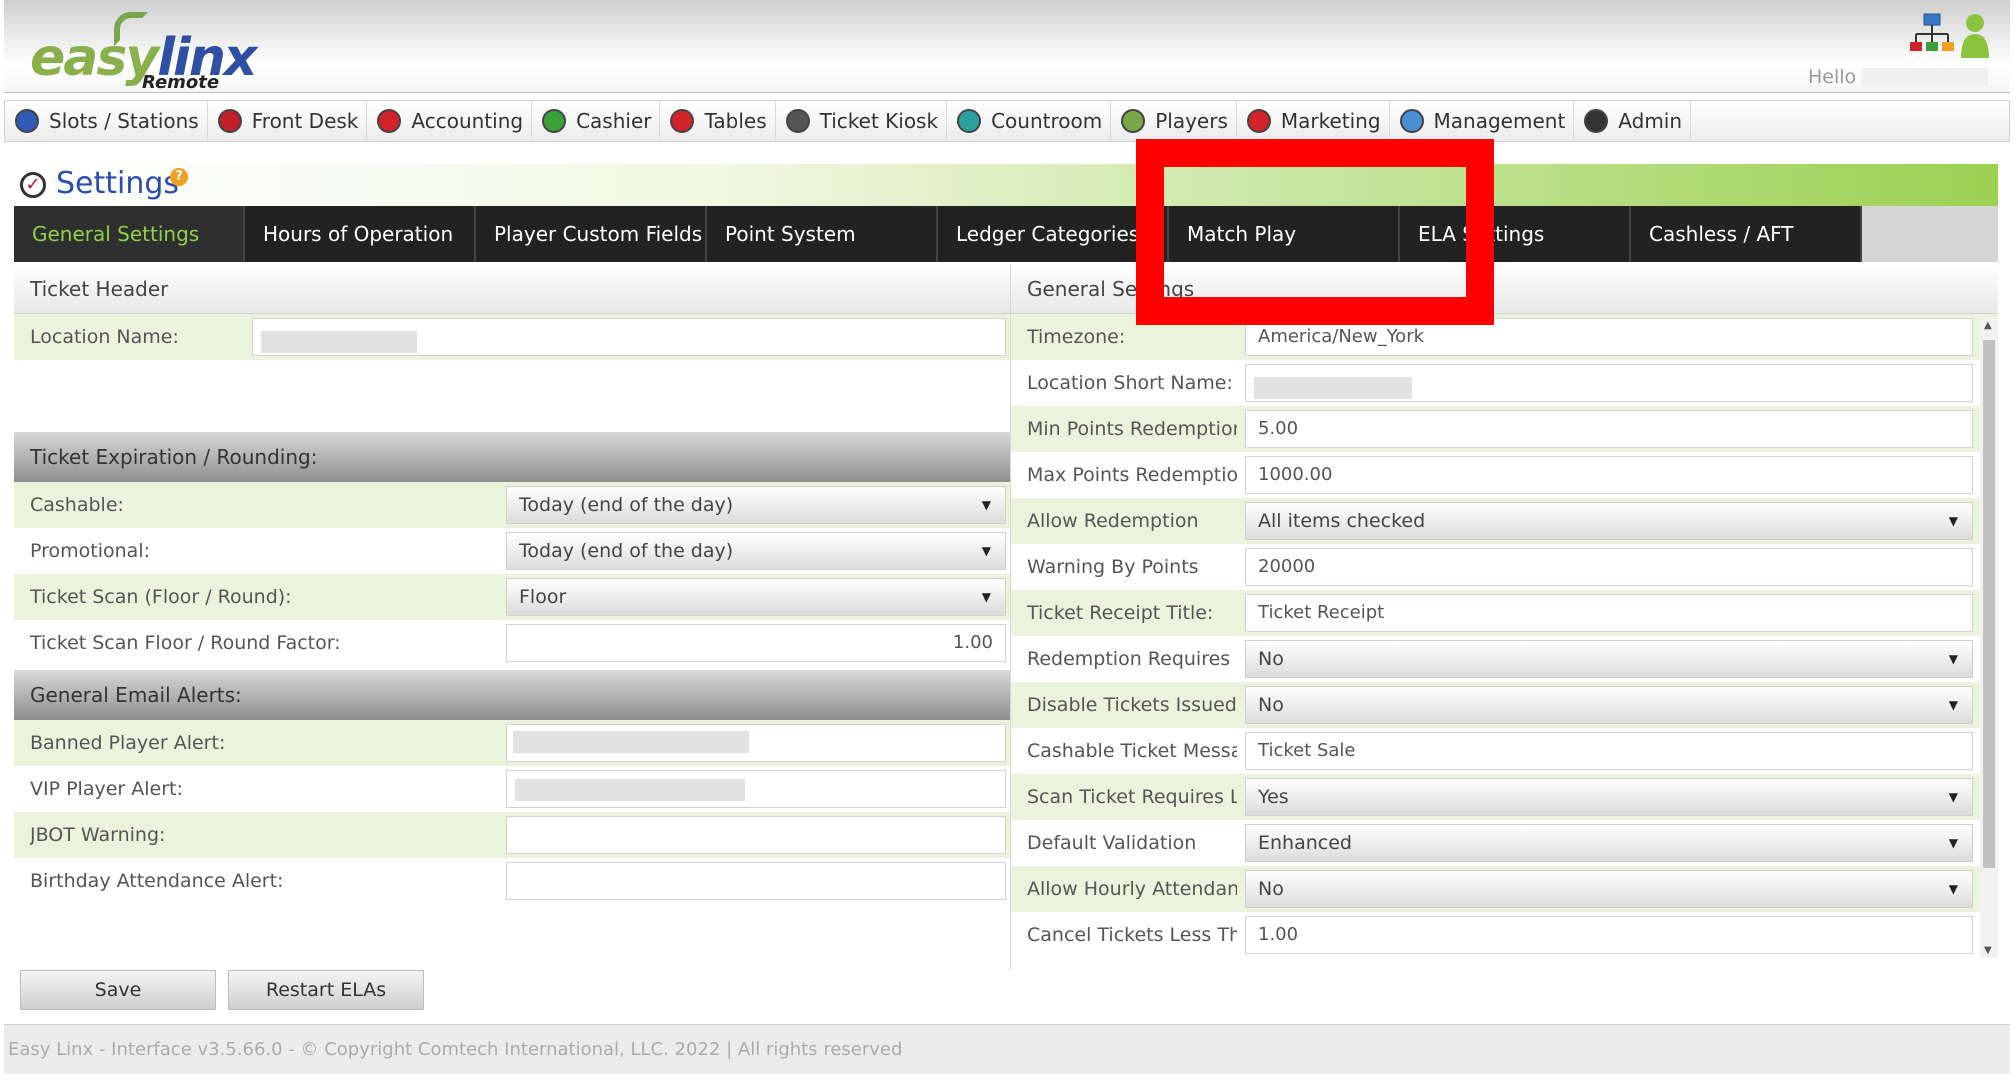 This screenshot has width=2014, height=1080. What do you see at coordinates (1305, 843) in the screenshot?
I see `default-validation-value: Enhanced` at bounding box center [1305, 843].